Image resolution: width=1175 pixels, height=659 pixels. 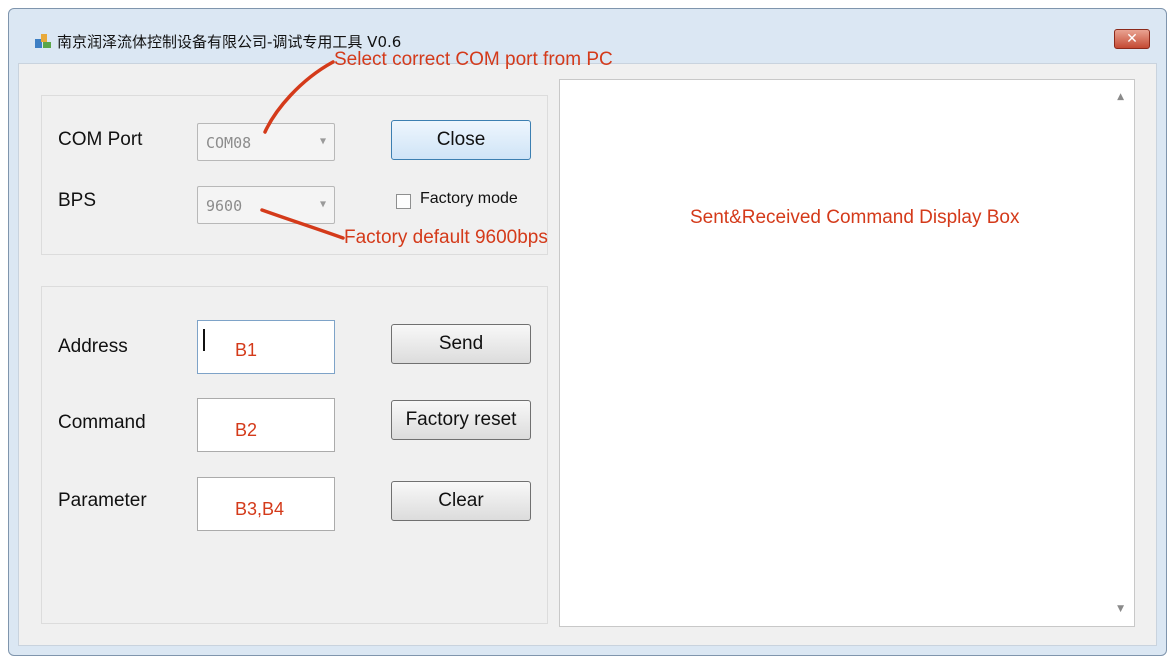 I want to click on bps-value: 9600, so click(x=224, y=206).